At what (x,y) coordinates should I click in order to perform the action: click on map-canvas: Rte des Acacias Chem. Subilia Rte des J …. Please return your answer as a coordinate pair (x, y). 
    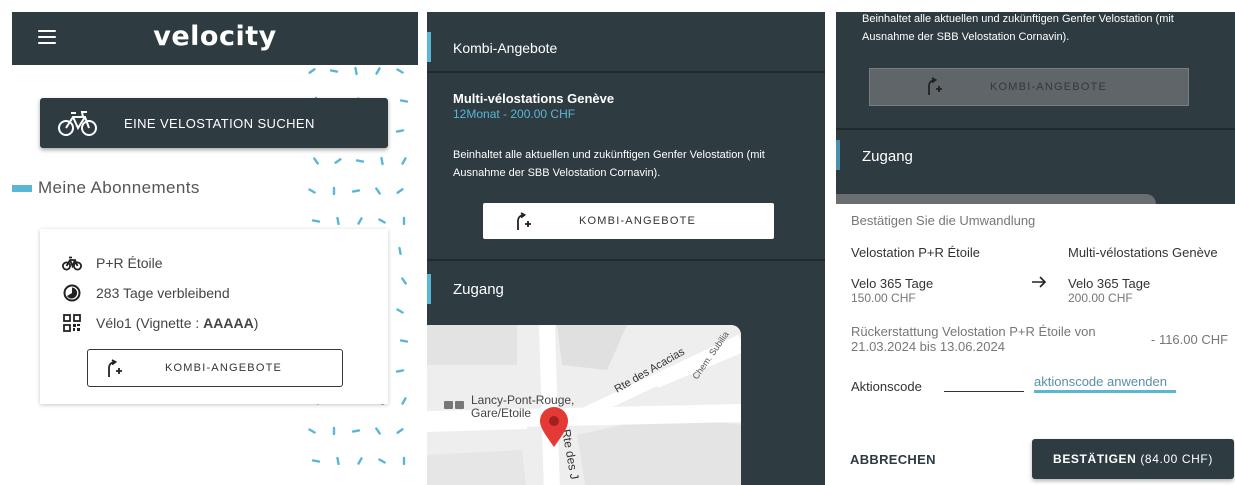
    Looking at the image, I should click on (584, 405).